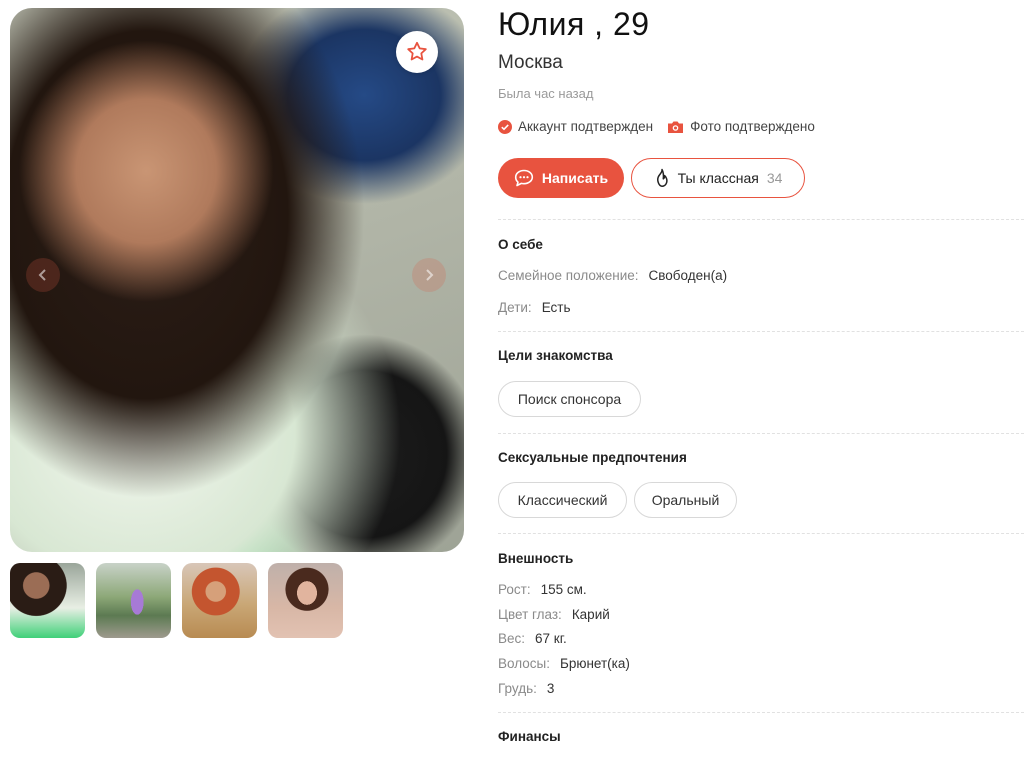 This screenshot has height=757, width=1024. What do you see at coordinates (546, 93) in the screenshot?
I see `last-seen-status: Была час назад` at bounding box center [546, 93].